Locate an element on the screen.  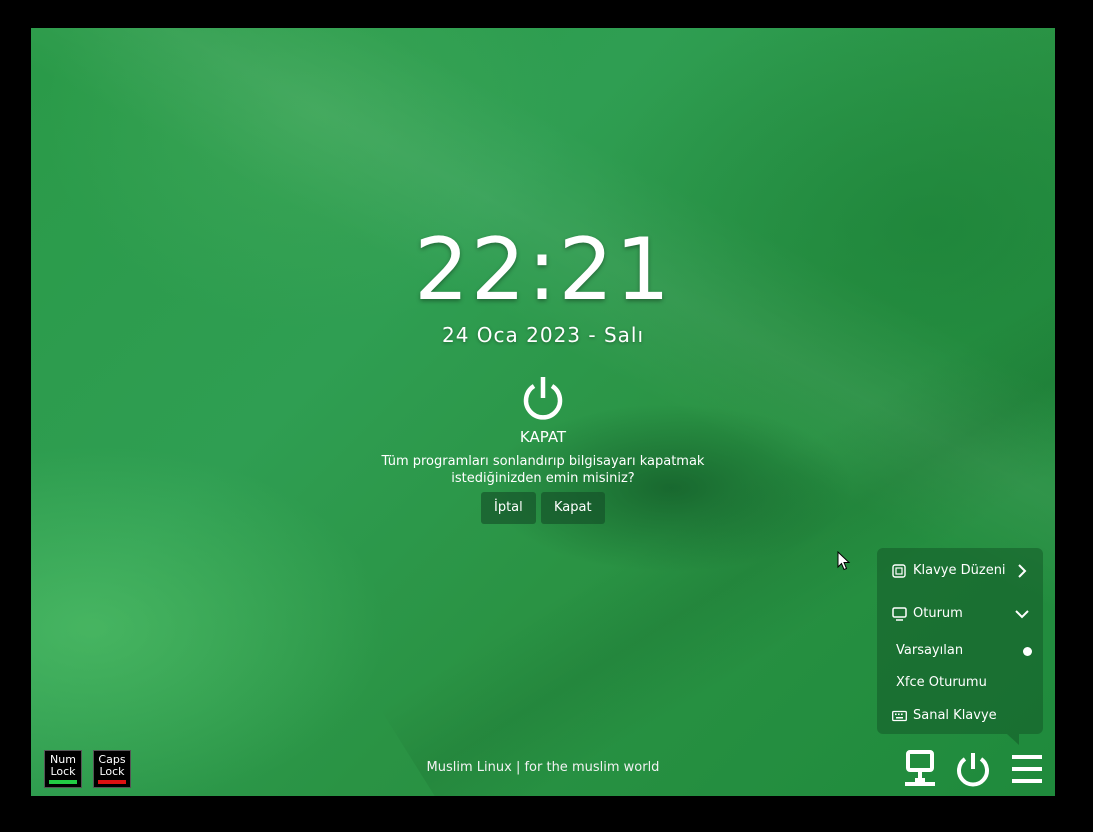
keyboard-layout-item: Klavye Düzeni is located at coordinates (960, 571).